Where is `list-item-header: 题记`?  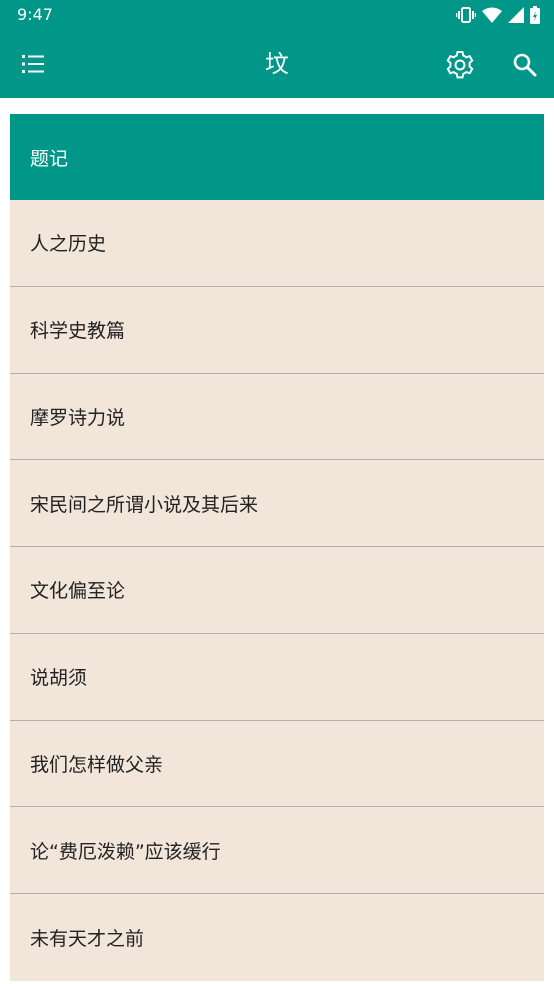 list-item-header: 题记 is located at coordinates (277, 157).